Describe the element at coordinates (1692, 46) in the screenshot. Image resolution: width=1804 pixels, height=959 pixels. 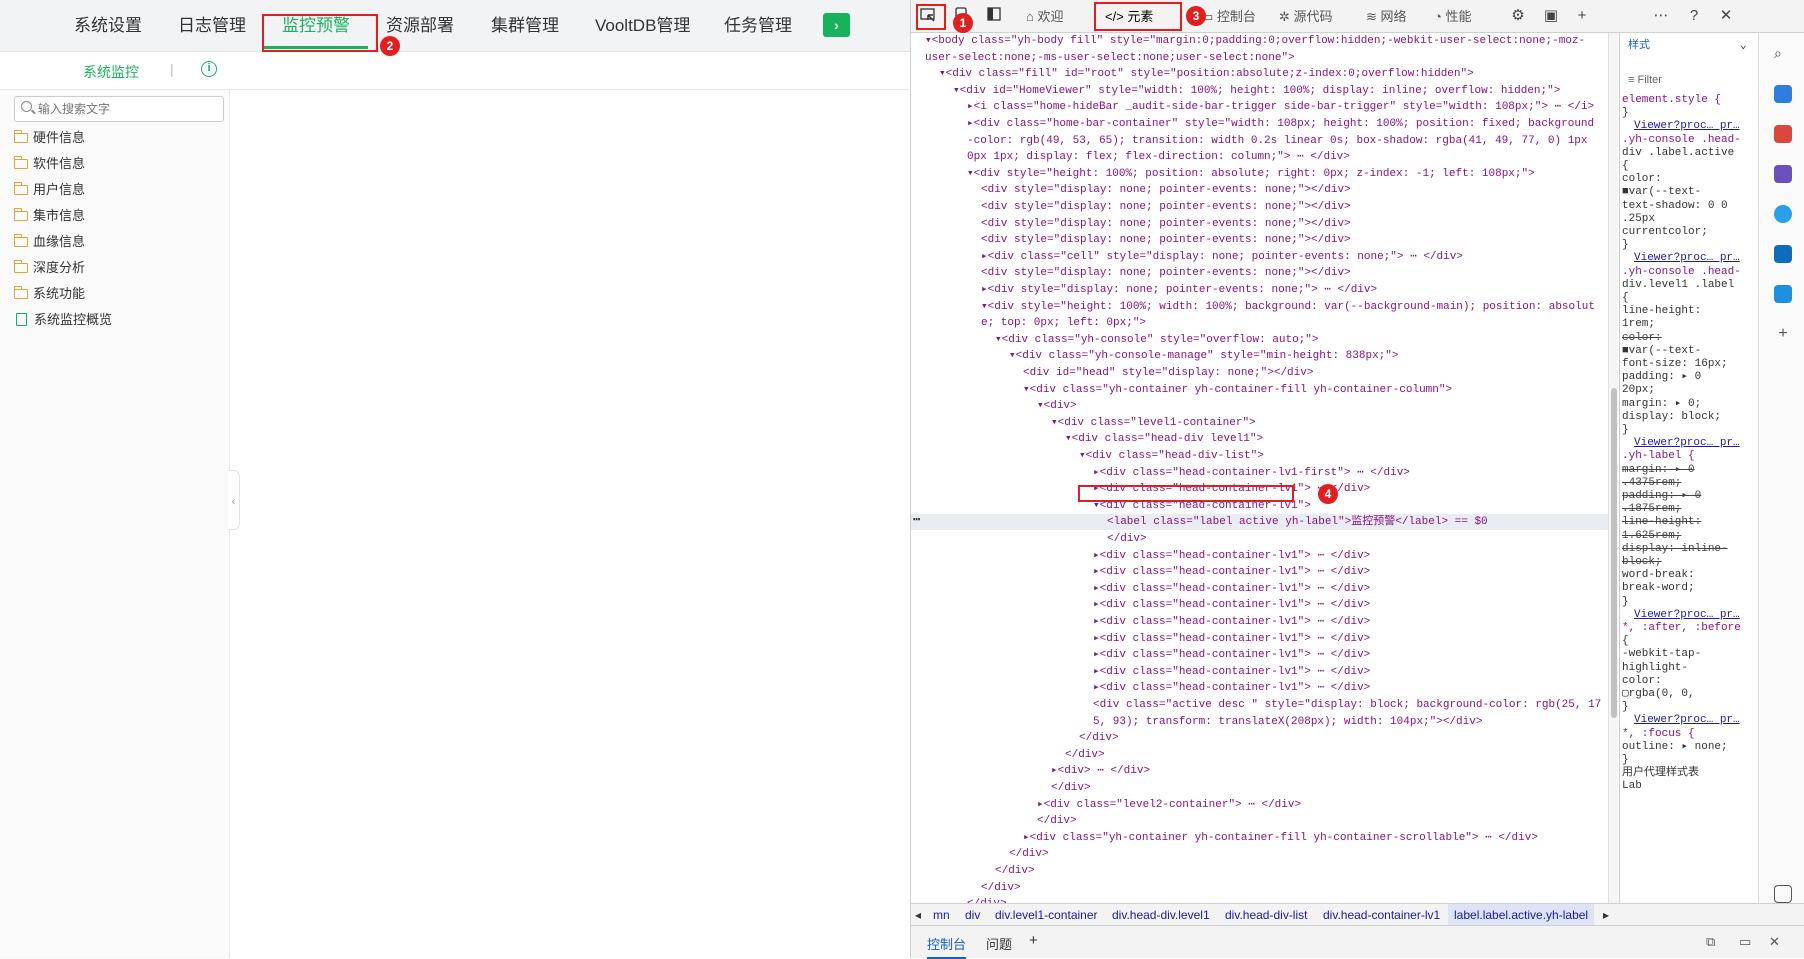
I see `styles-tab: 样式` at that location.